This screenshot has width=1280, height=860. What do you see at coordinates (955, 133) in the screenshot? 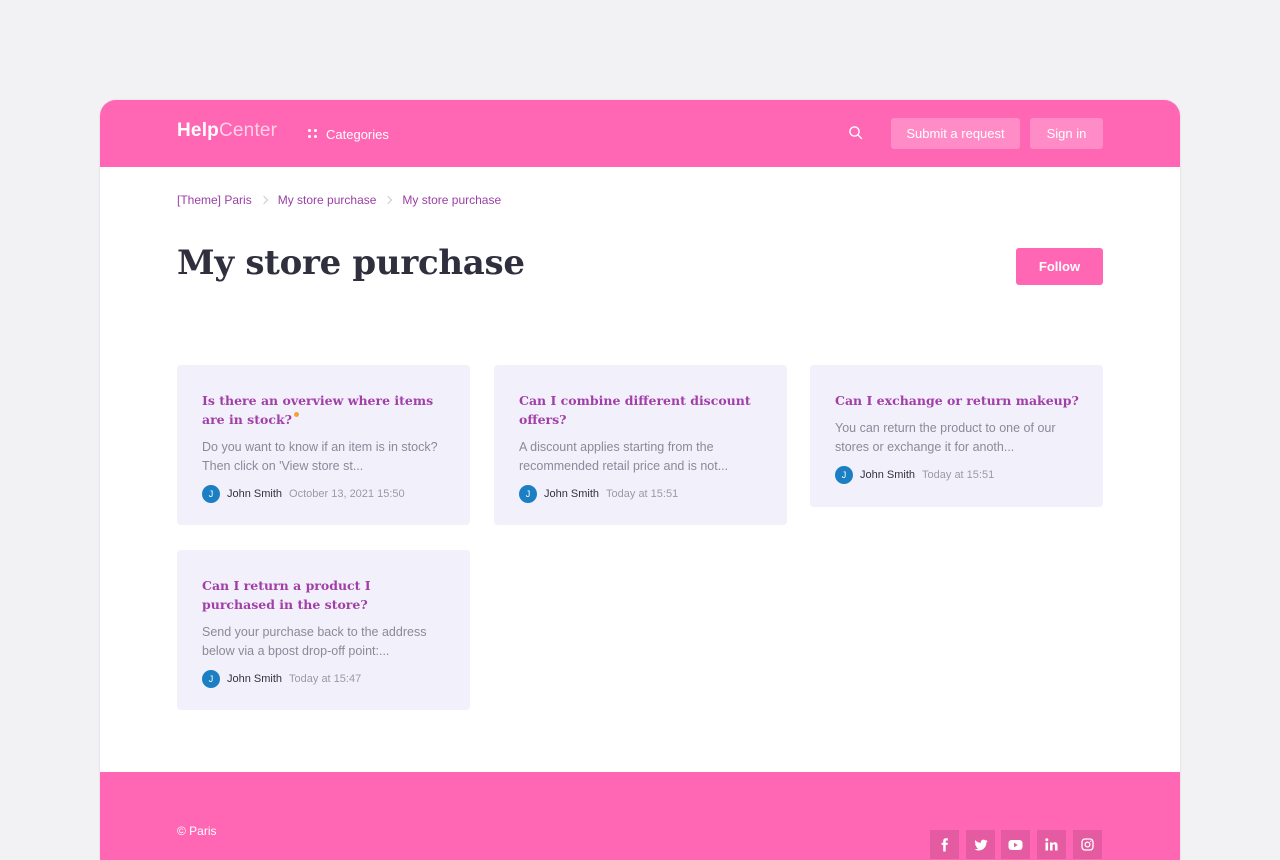
I see `submit-request-button: Submit a request` at bounding box center [955, 133].